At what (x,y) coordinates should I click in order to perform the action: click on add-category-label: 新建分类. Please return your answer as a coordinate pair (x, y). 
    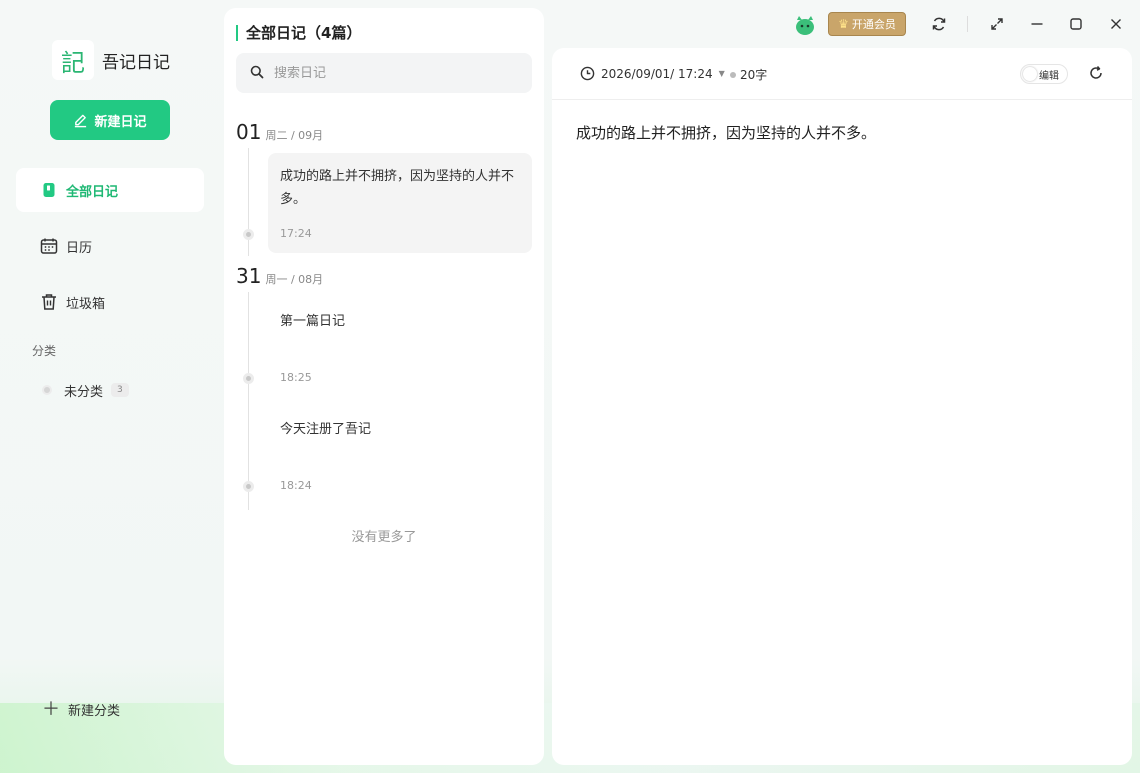
    Looking at the image, I should click on (94, 711).